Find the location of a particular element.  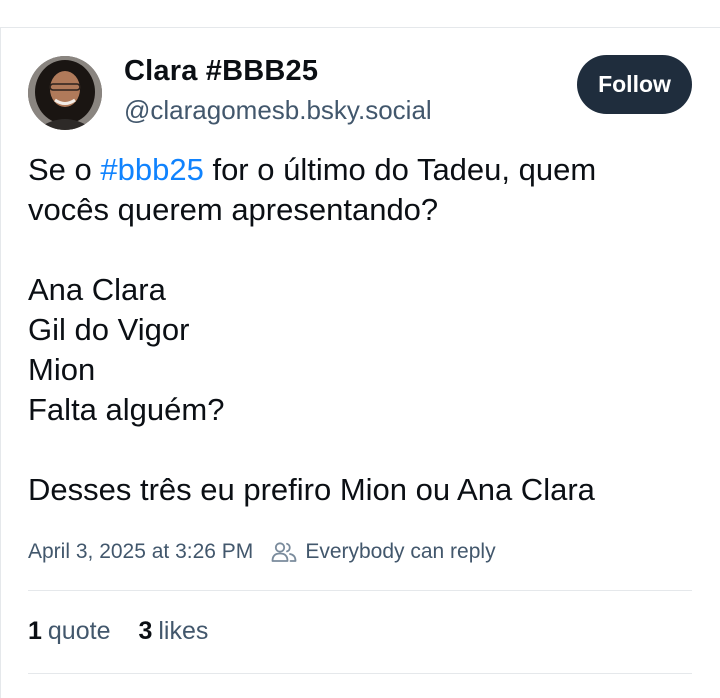

quotes-stat: 1 quote is located at coordinates (69, 631).